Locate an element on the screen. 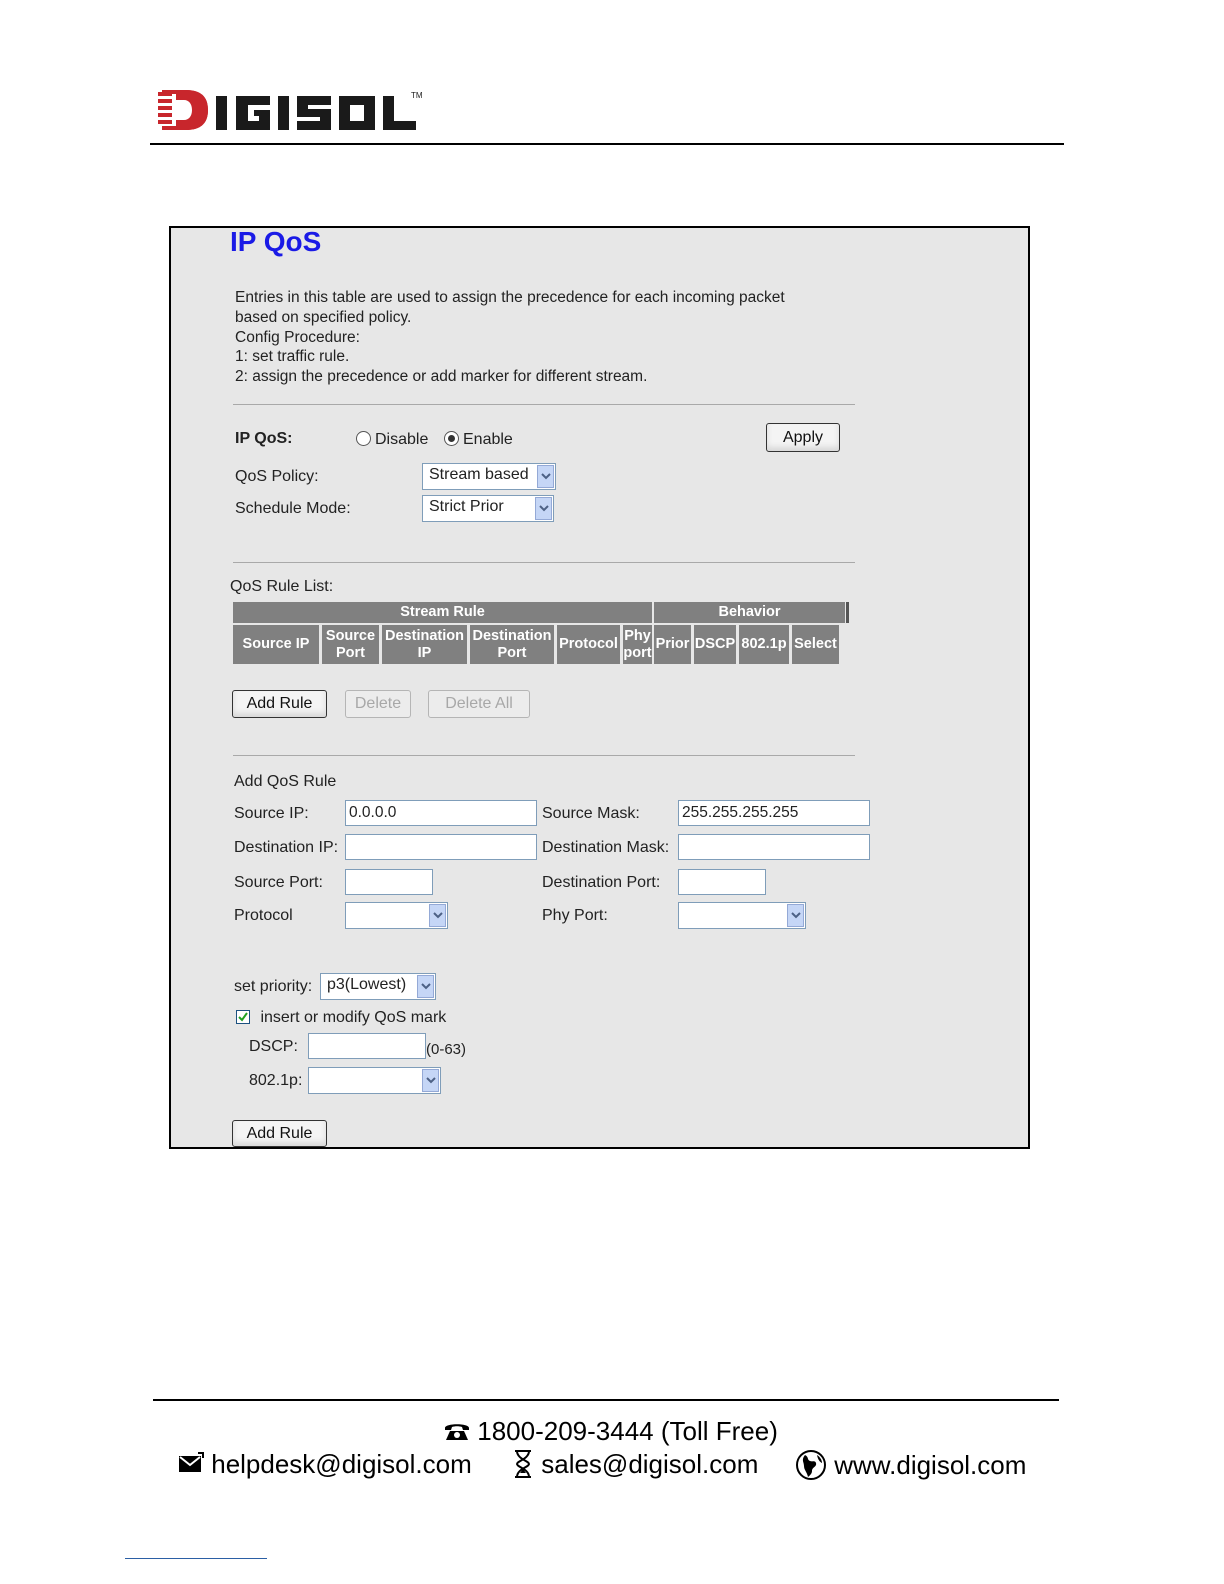 The image size is (1224, 1584). enable-radio is located at coordinates (451, 438).